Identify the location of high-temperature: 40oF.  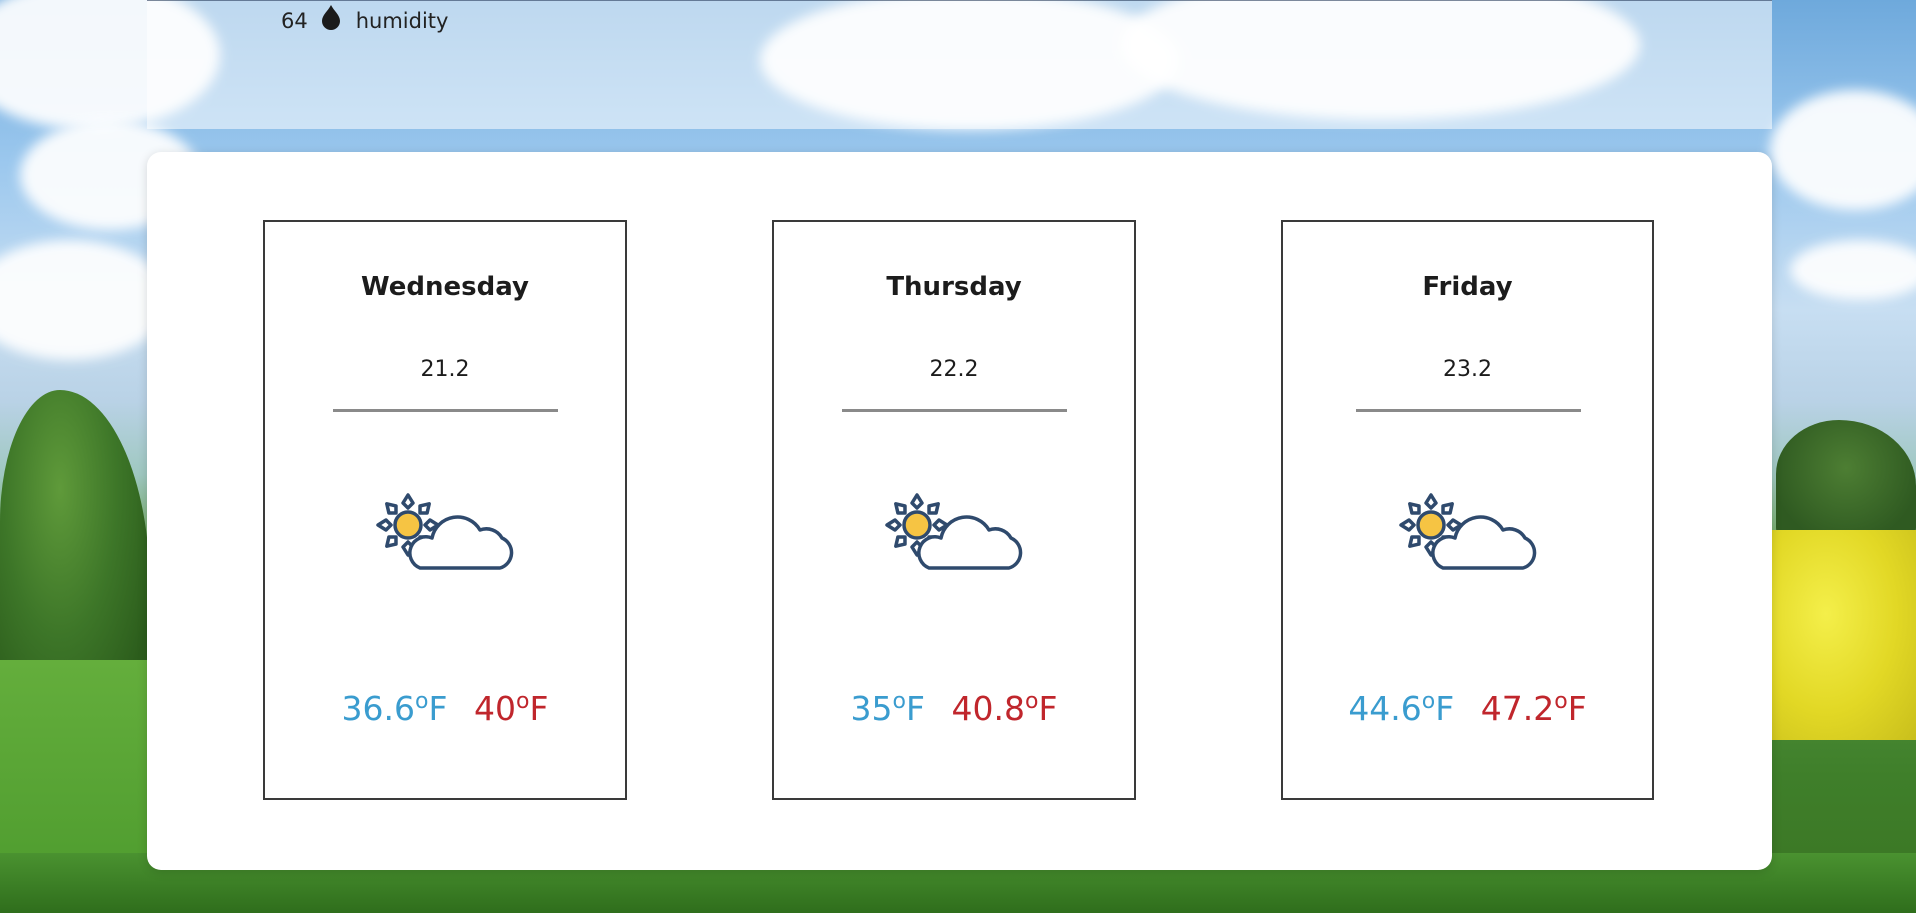
(511, 708).